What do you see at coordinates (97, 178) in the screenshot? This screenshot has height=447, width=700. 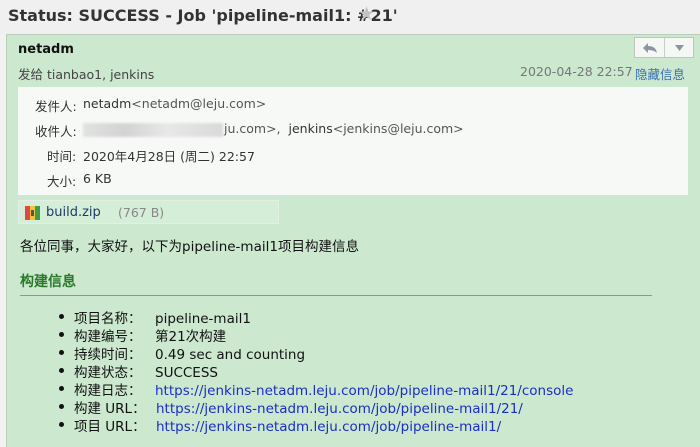 I see `size-value: 6 KB` at bounding box center [97, 178].